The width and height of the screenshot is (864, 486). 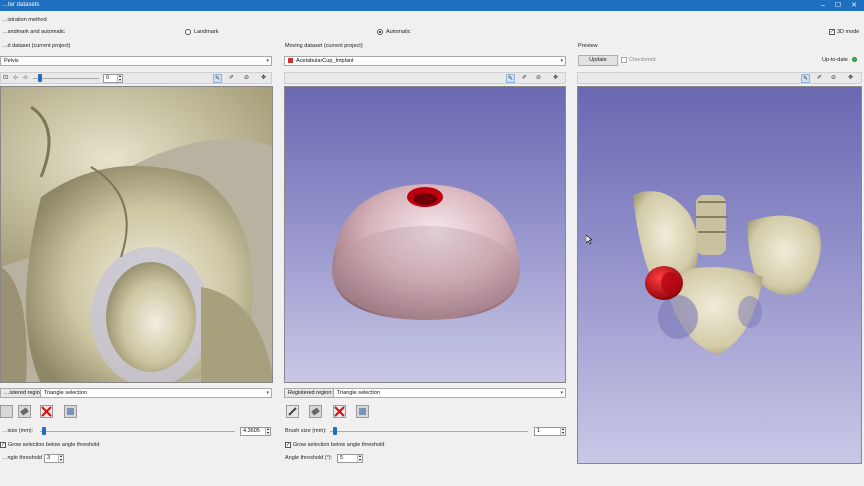 What do you see at coordinates (24, 20) in the screenshot?
I see `registration-method-label: …istration method` at bounding box center [24, 20].